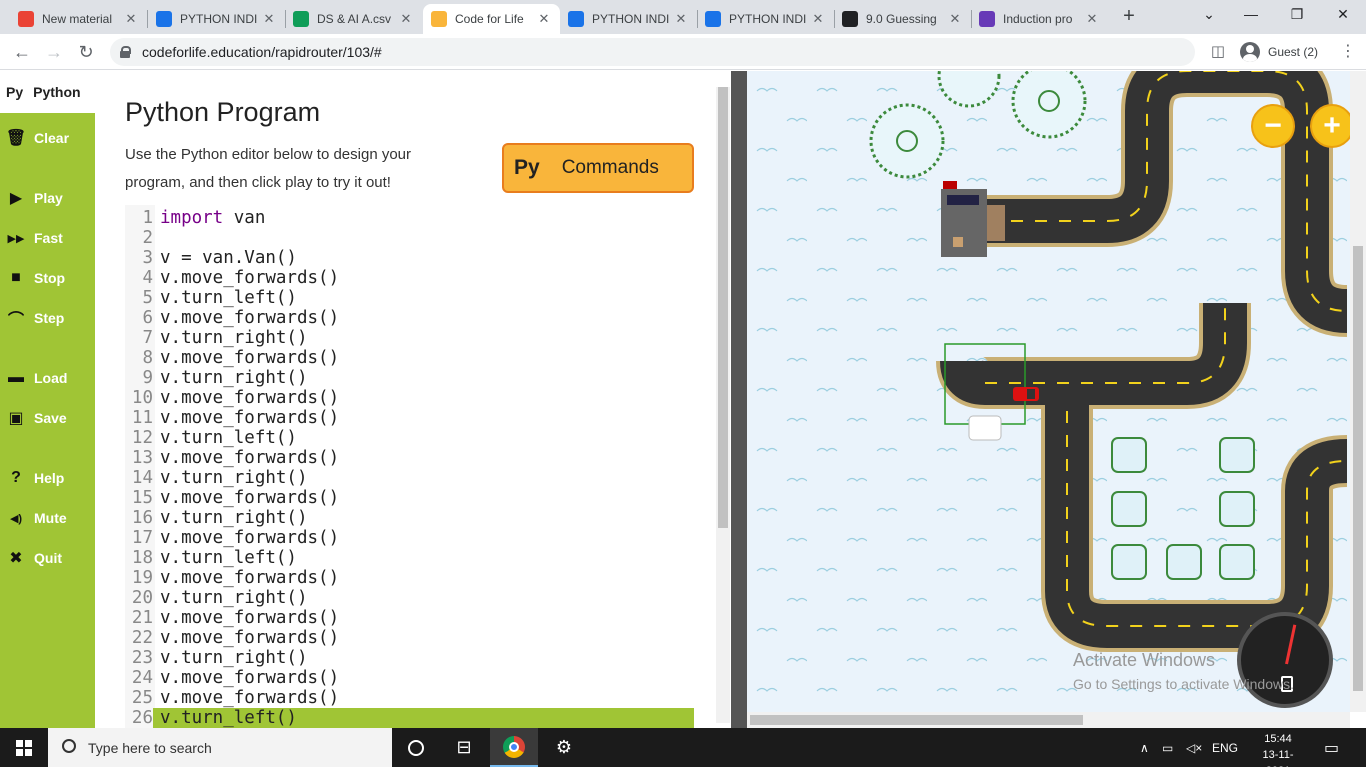 This screenshot has height=779, width=1366. What do you see at coordinates (353, 19) in the screenshot?
I see `browser-tab: DS & AI A.csv ✕` at bounding box center [353, 19].